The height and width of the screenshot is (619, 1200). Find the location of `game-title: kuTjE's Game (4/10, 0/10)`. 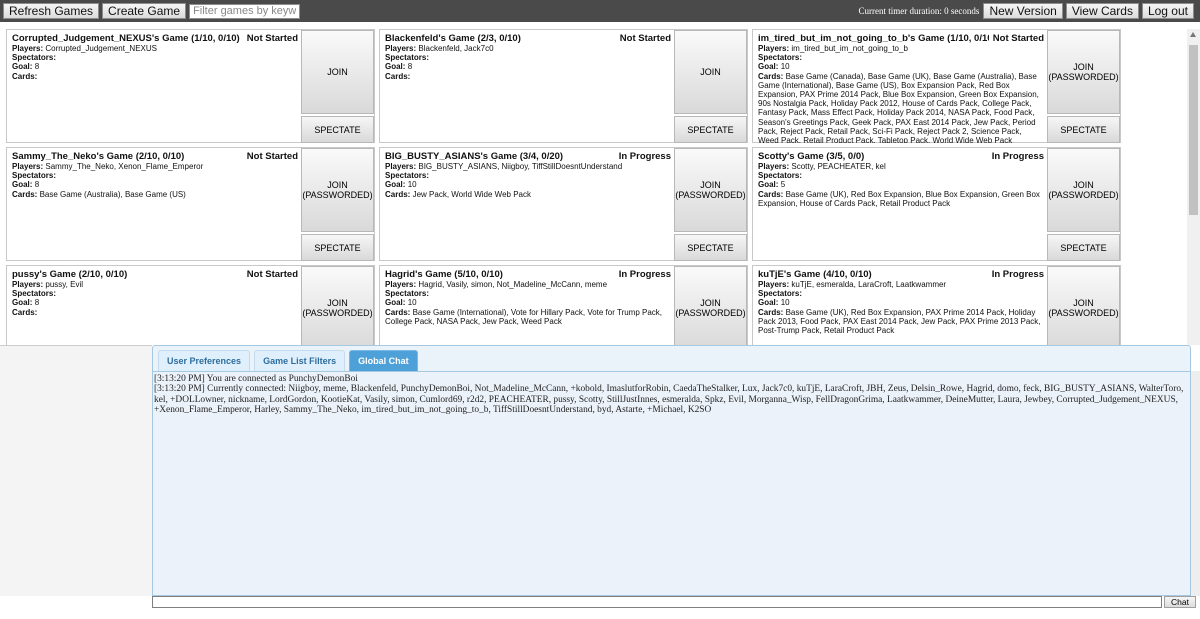

game-title: kuTjE's Game (4/10, 0/10) is located at coordinates (815, 274).